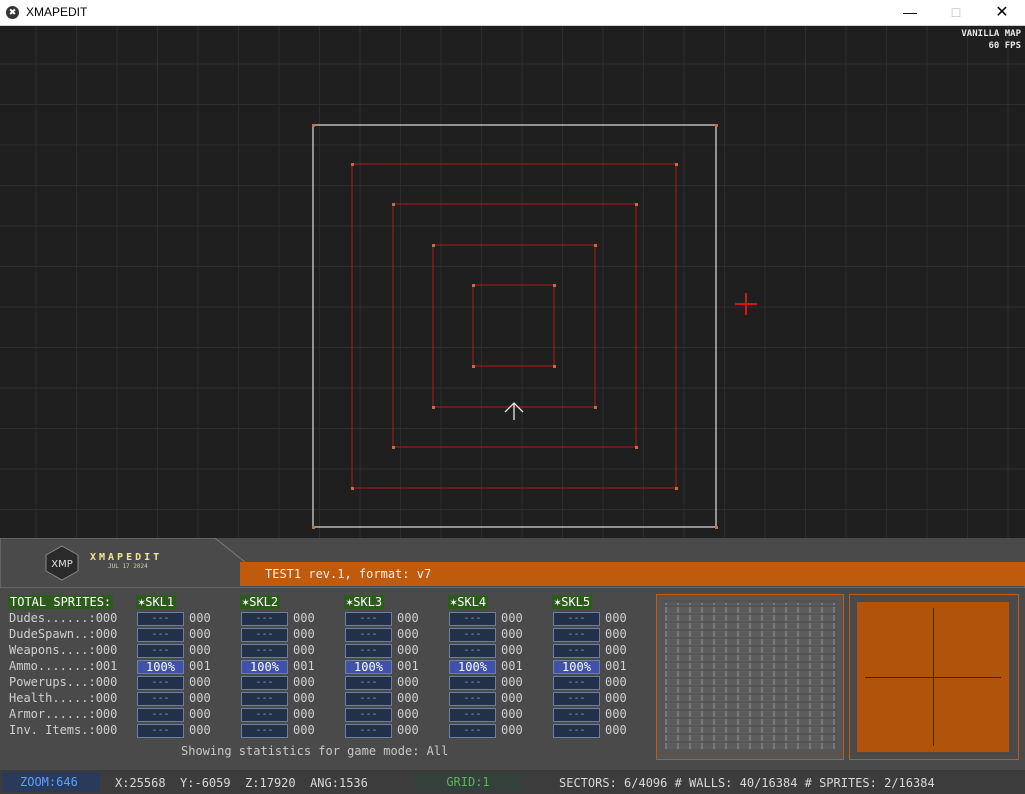 This screenshot has height=794, width=1025. I want to click on skill-header: ✶SKL2, so click(260, 602).